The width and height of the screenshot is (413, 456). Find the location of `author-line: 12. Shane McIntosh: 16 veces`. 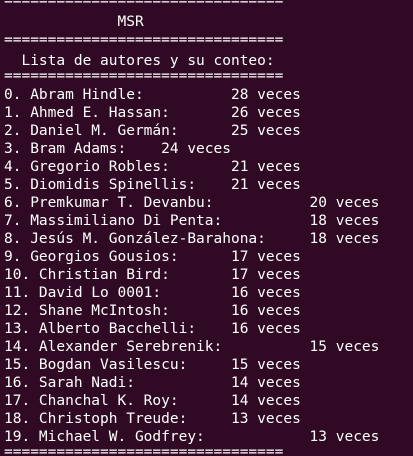

author-line: 12. Shane McIntosh: 16 veces is located at coordinates (152, 311).